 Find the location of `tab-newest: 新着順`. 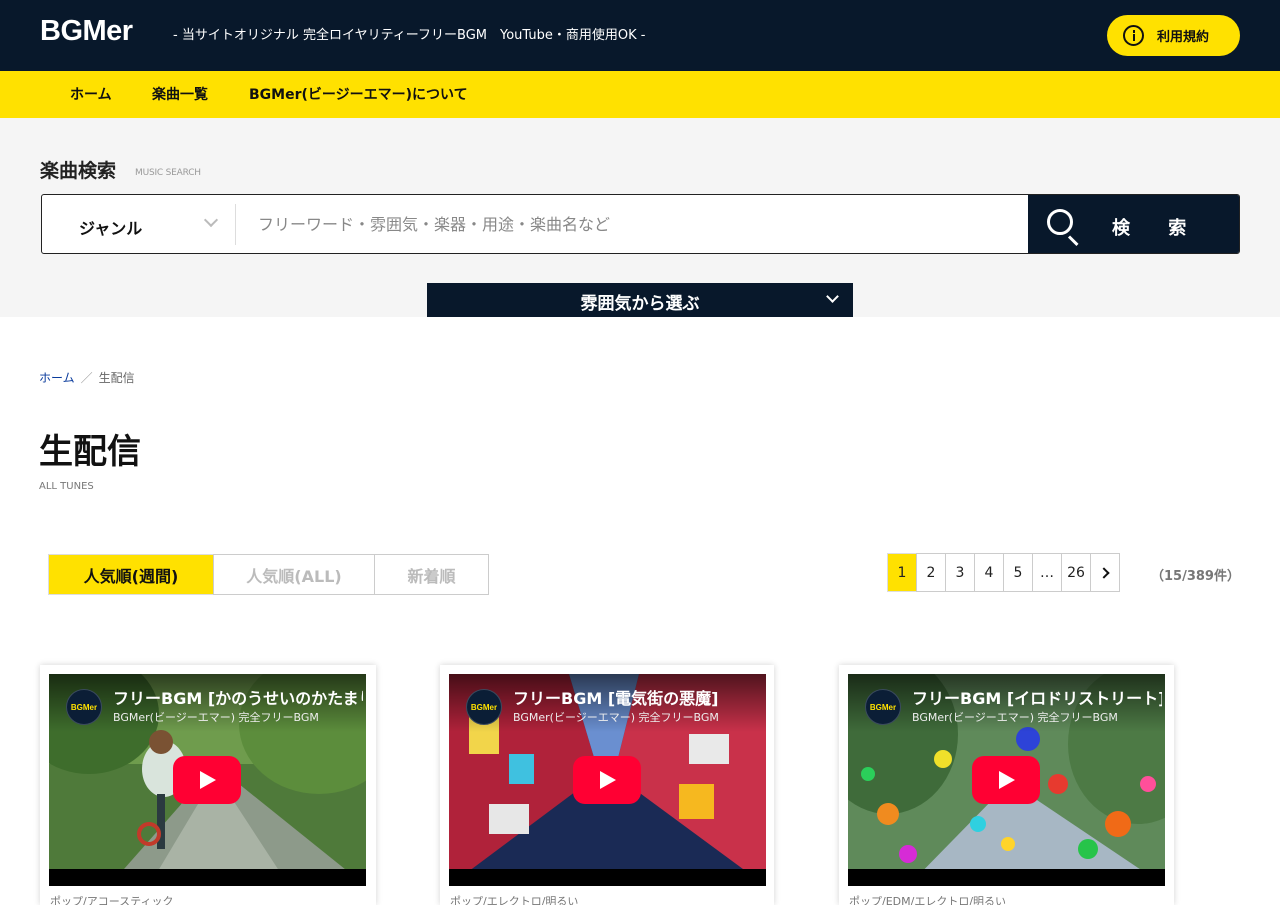

tab-newest: 新着順 is located at coordinates (431, 574).